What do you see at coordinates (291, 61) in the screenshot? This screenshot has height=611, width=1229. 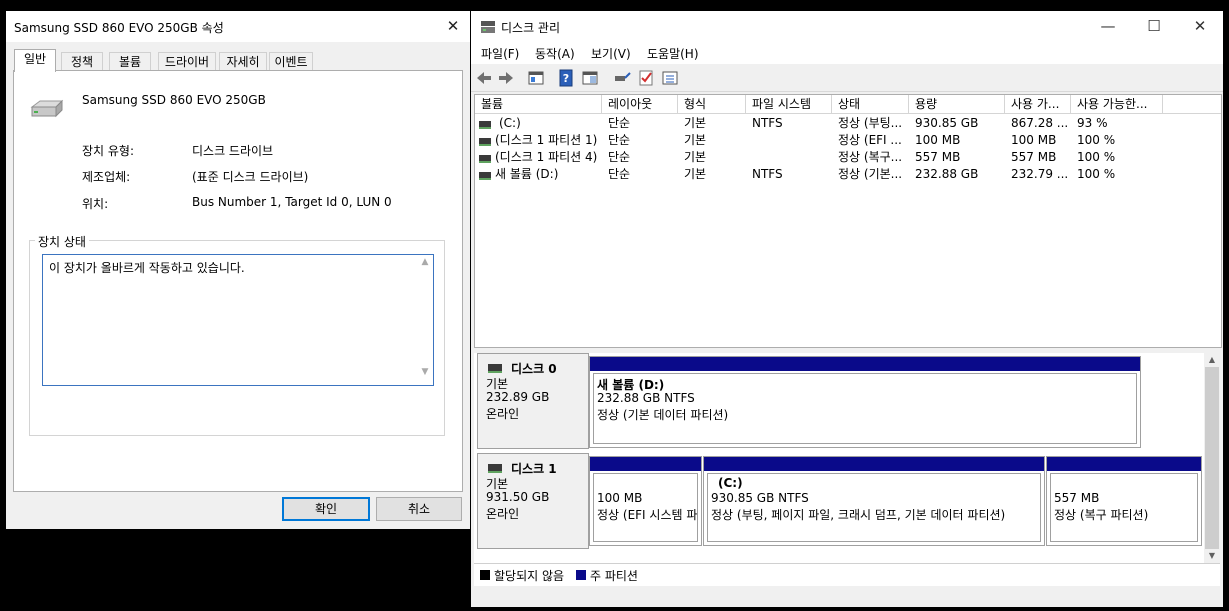 I see `tab-events: 이벤트` at bounding box center [291, 61].